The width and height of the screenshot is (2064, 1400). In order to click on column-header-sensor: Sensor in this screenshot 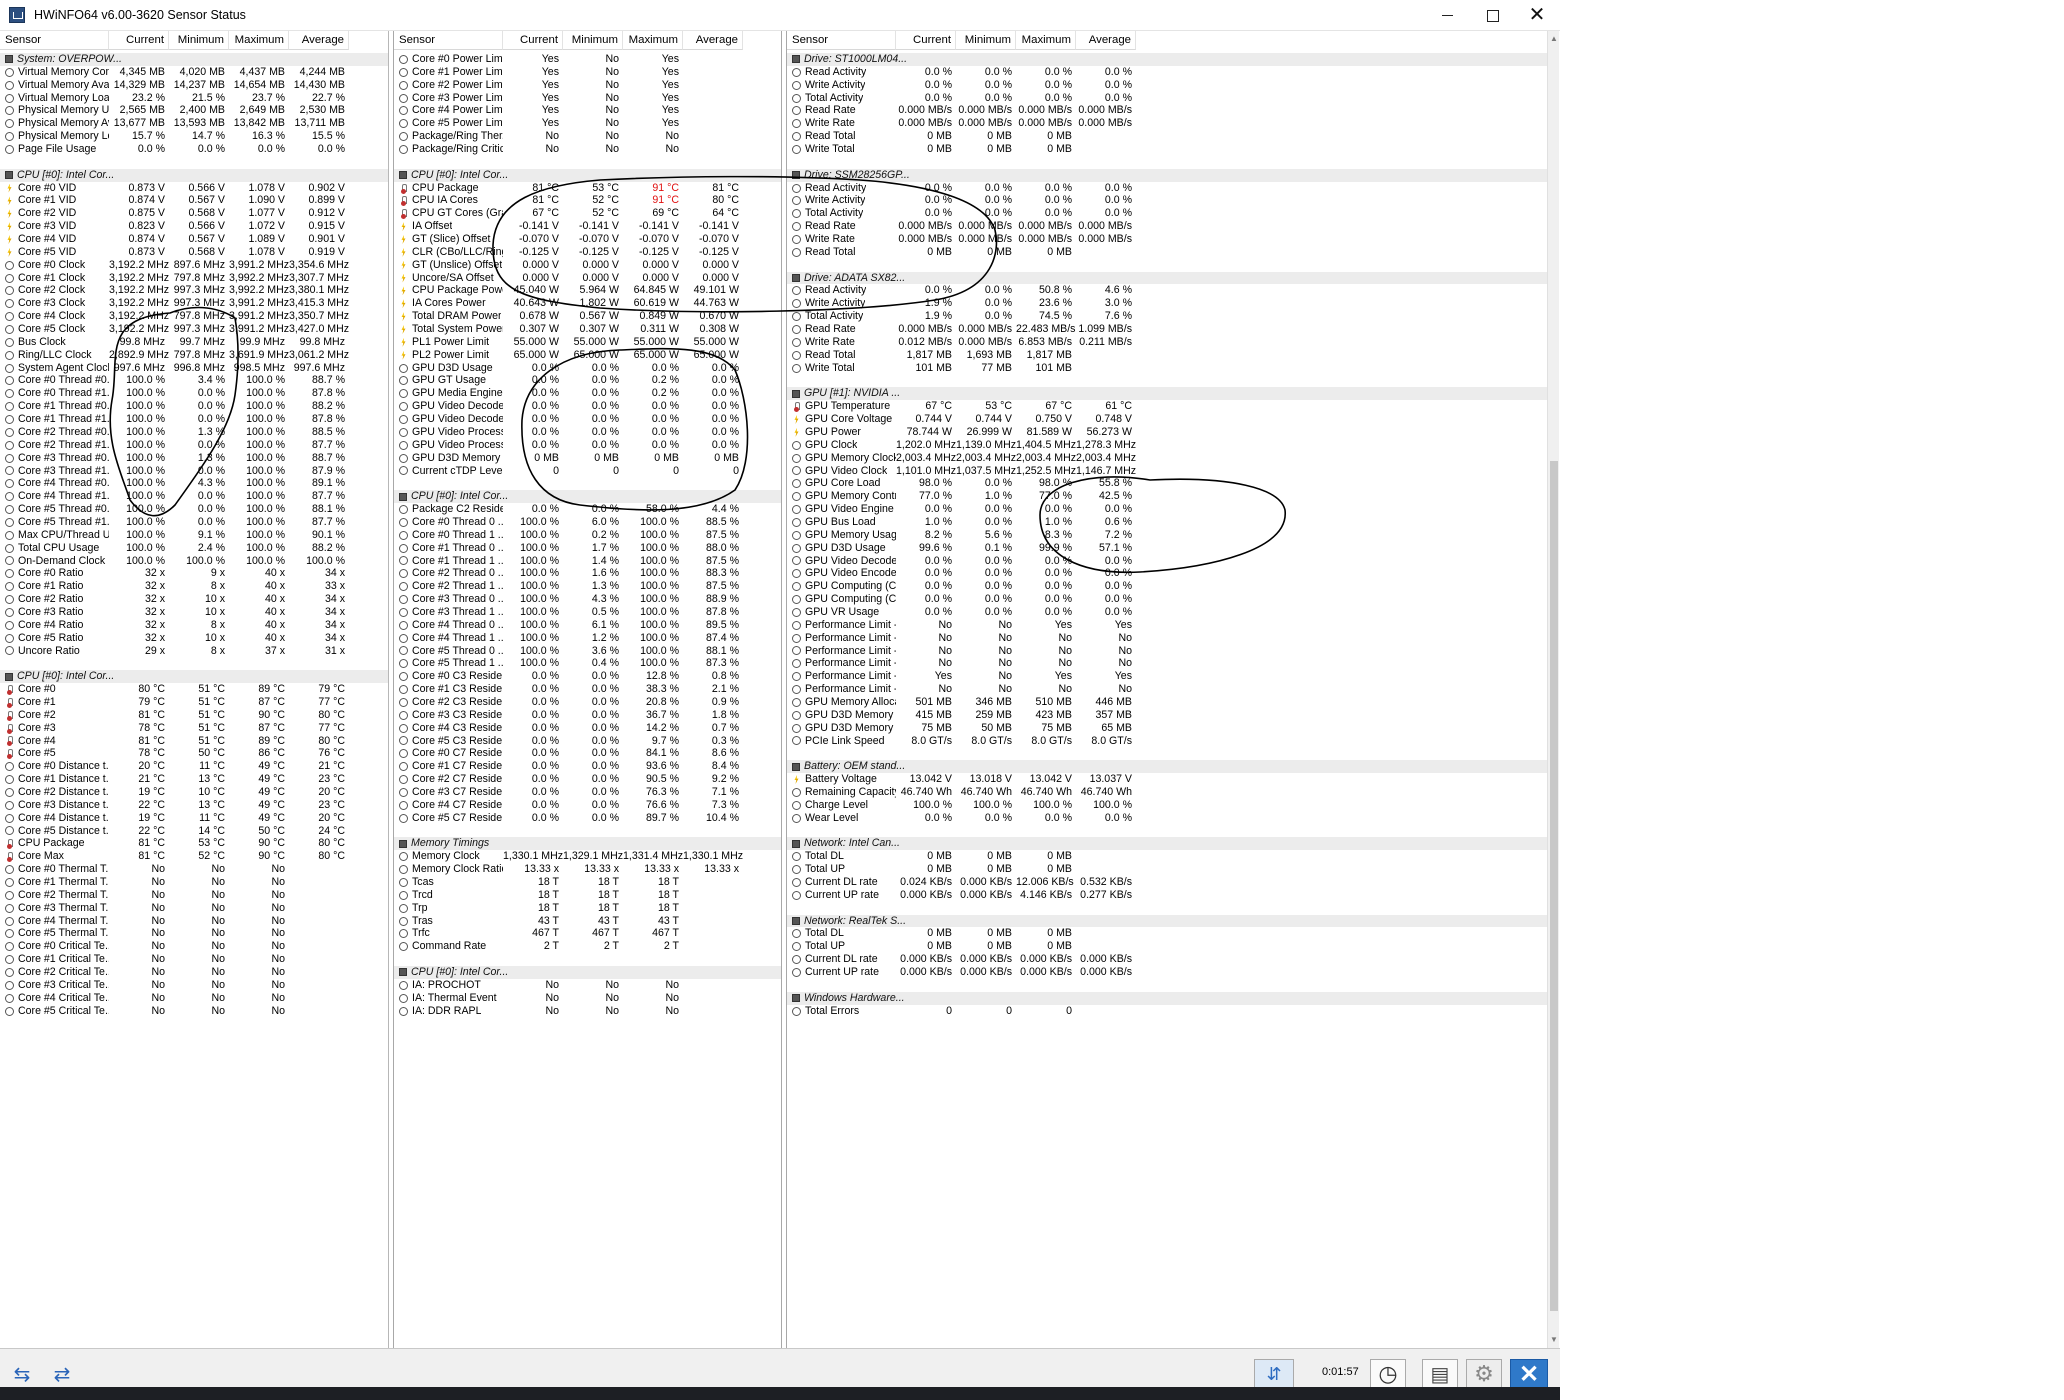, I will do `click(448, 40)`.